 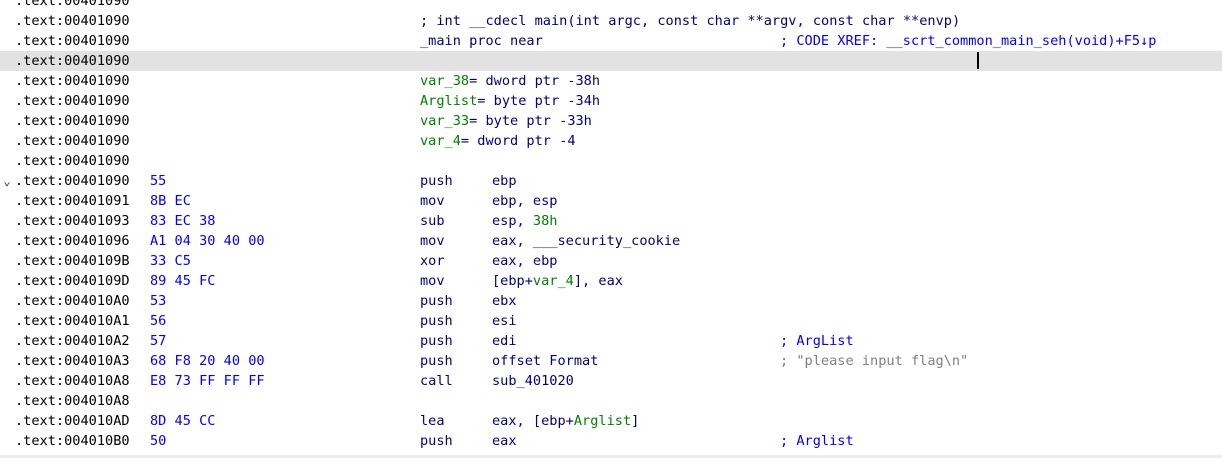 I want to click on listing-line: .text:00401090 var_4= dword ptr -4, so click(x=611, y=141).